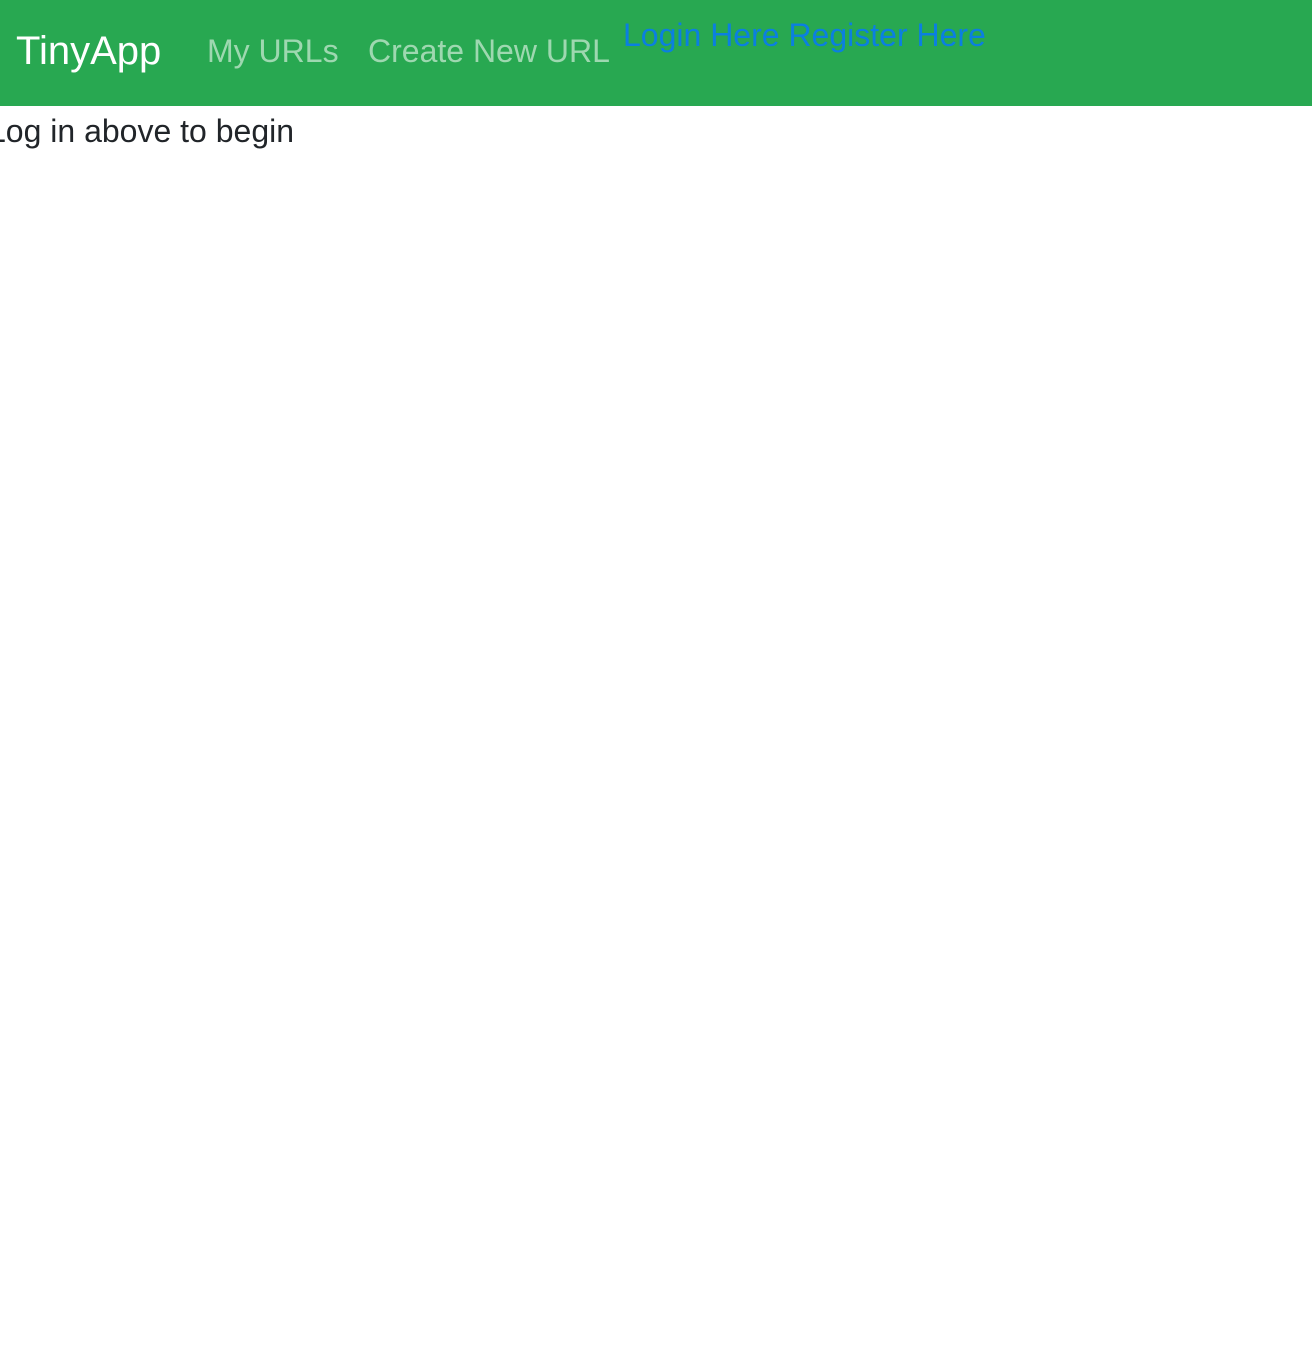  Describe the element at coordinates (88, 51) in the screenshot. I see `brand-link: TinyApp` at that location.